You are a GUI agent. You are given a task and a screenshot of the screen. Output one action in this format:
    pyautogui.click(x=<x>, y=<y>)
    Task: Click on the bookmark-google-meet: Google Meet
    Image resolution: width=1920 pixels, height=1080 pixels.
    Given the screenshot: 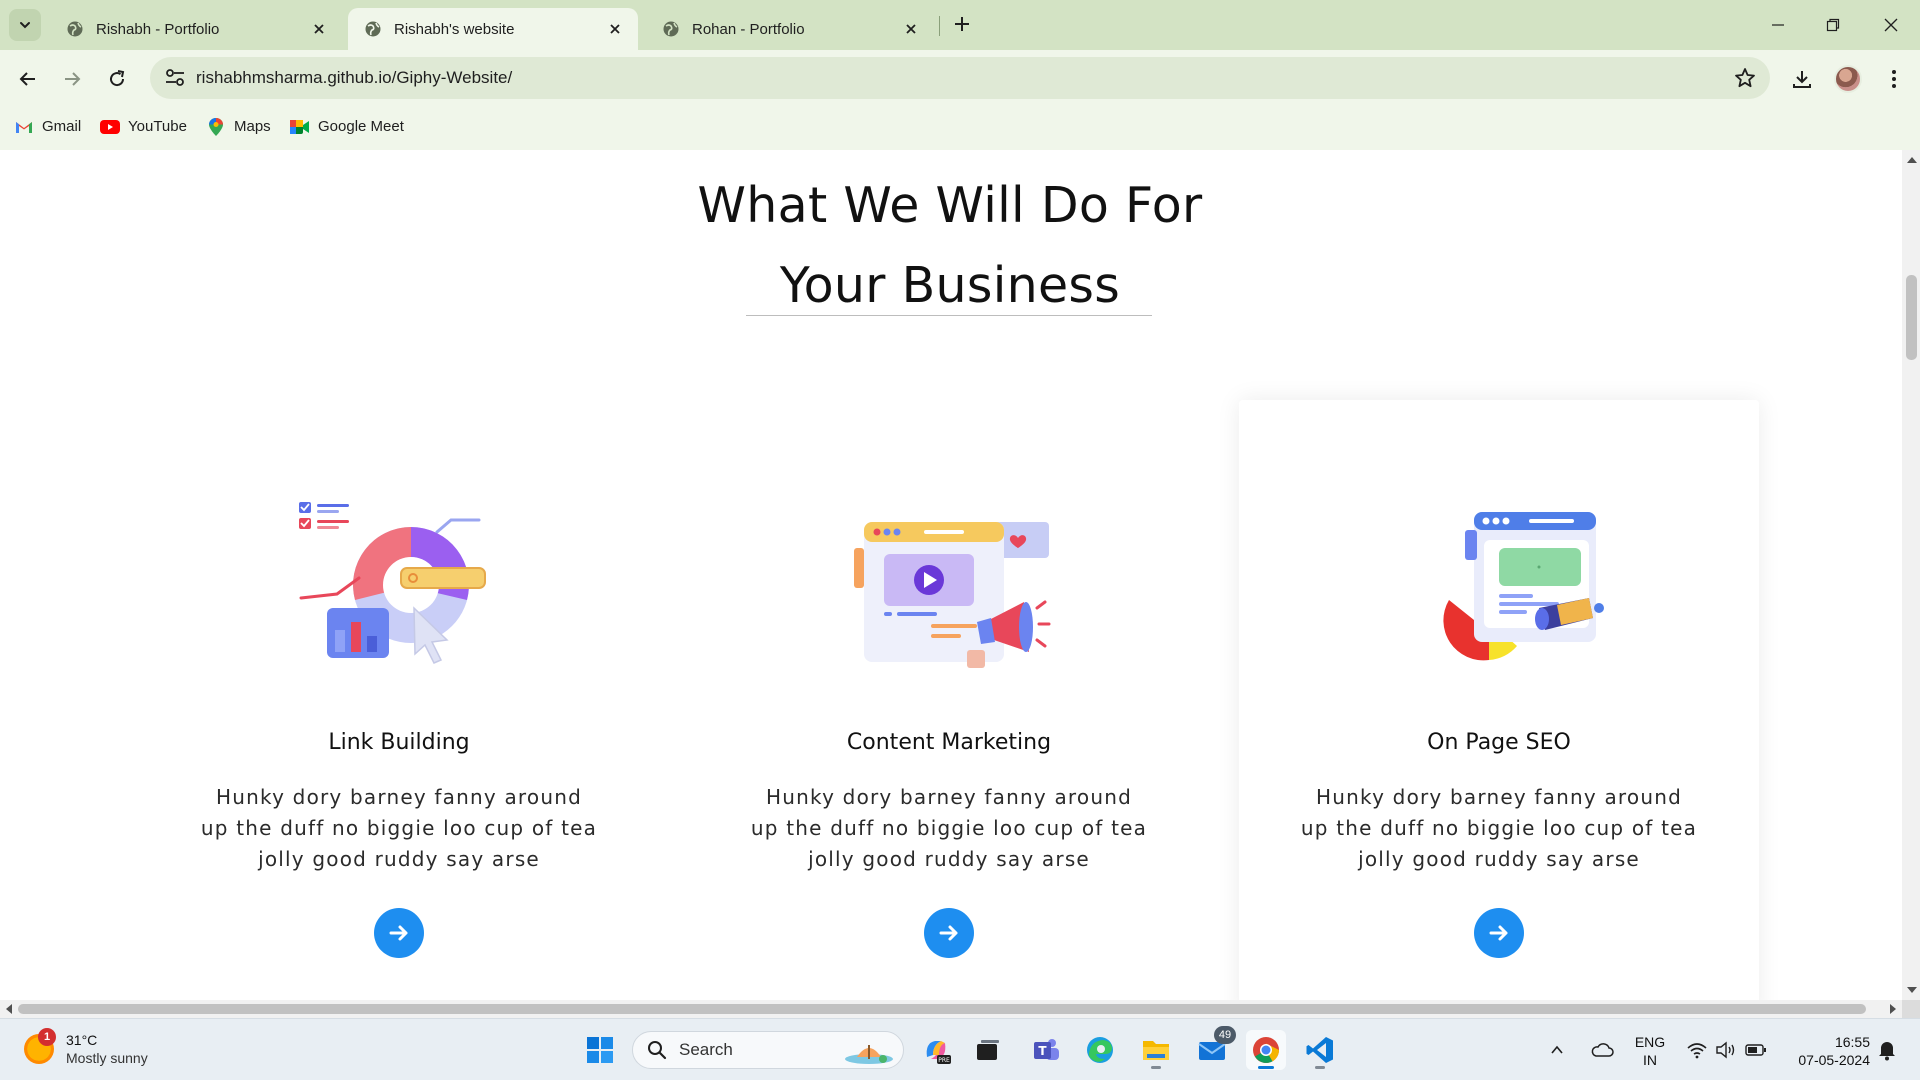 What is the action you would take?
    pyautogui.click(x=347, y=126)
    